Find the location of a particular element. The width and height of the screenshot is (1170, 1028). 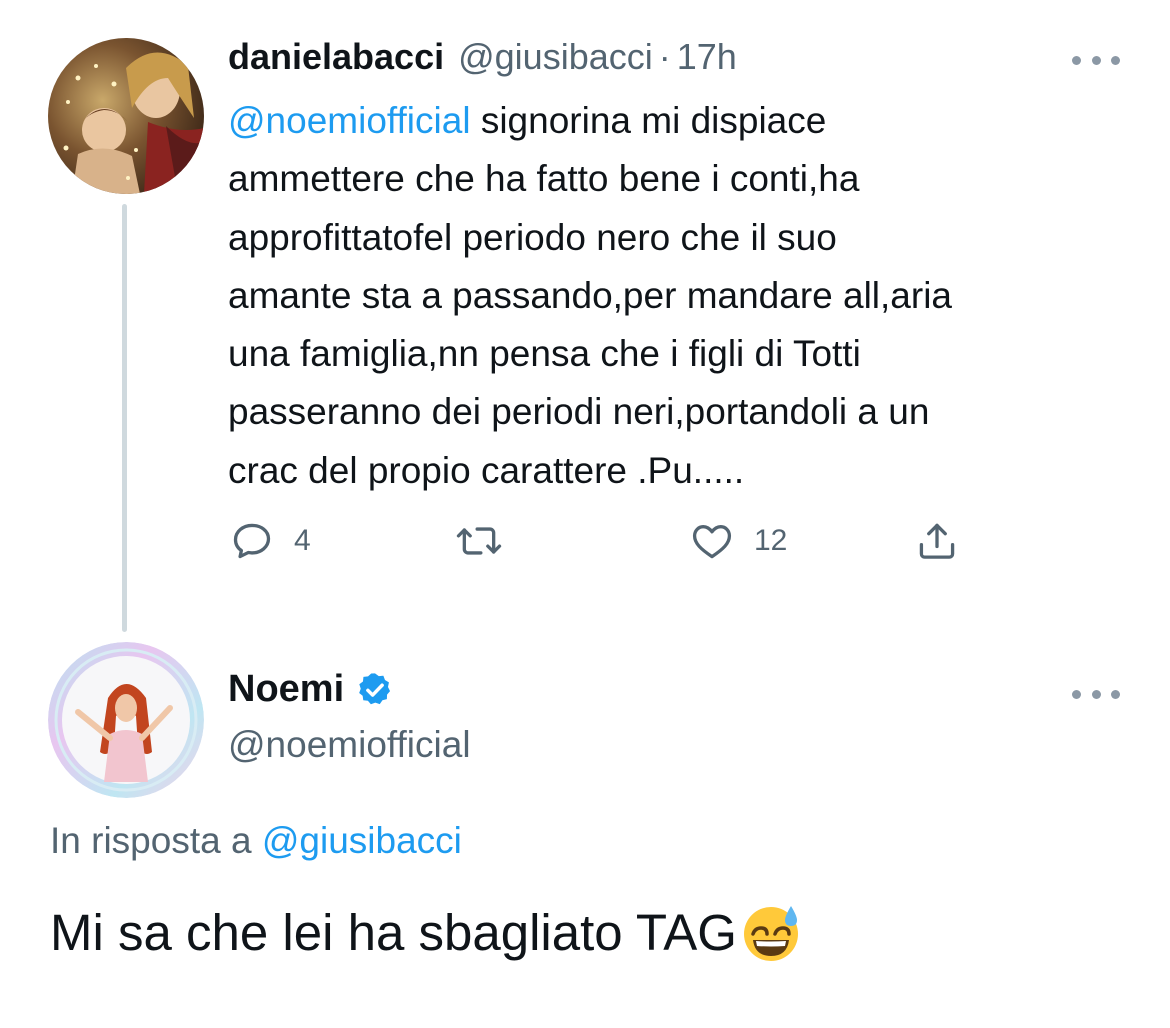

grinning-face-with-sweat-emoji is located at coordinates (770, 933).